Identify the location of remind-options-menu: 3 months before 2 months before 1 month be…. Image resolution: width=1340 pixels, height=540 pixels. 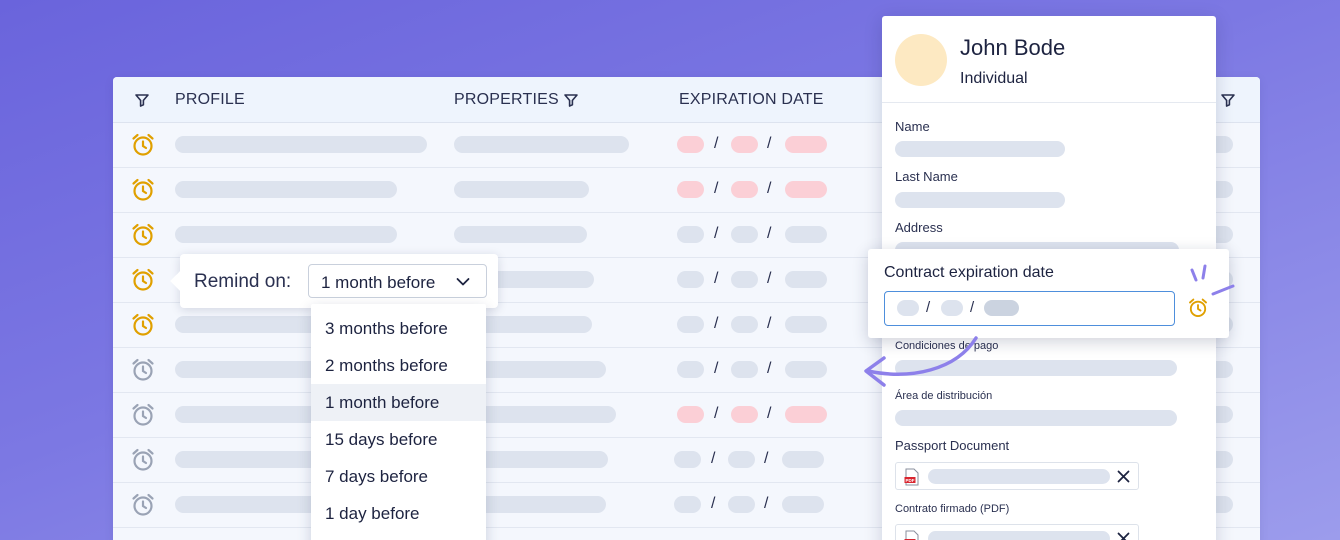
(398, 422).